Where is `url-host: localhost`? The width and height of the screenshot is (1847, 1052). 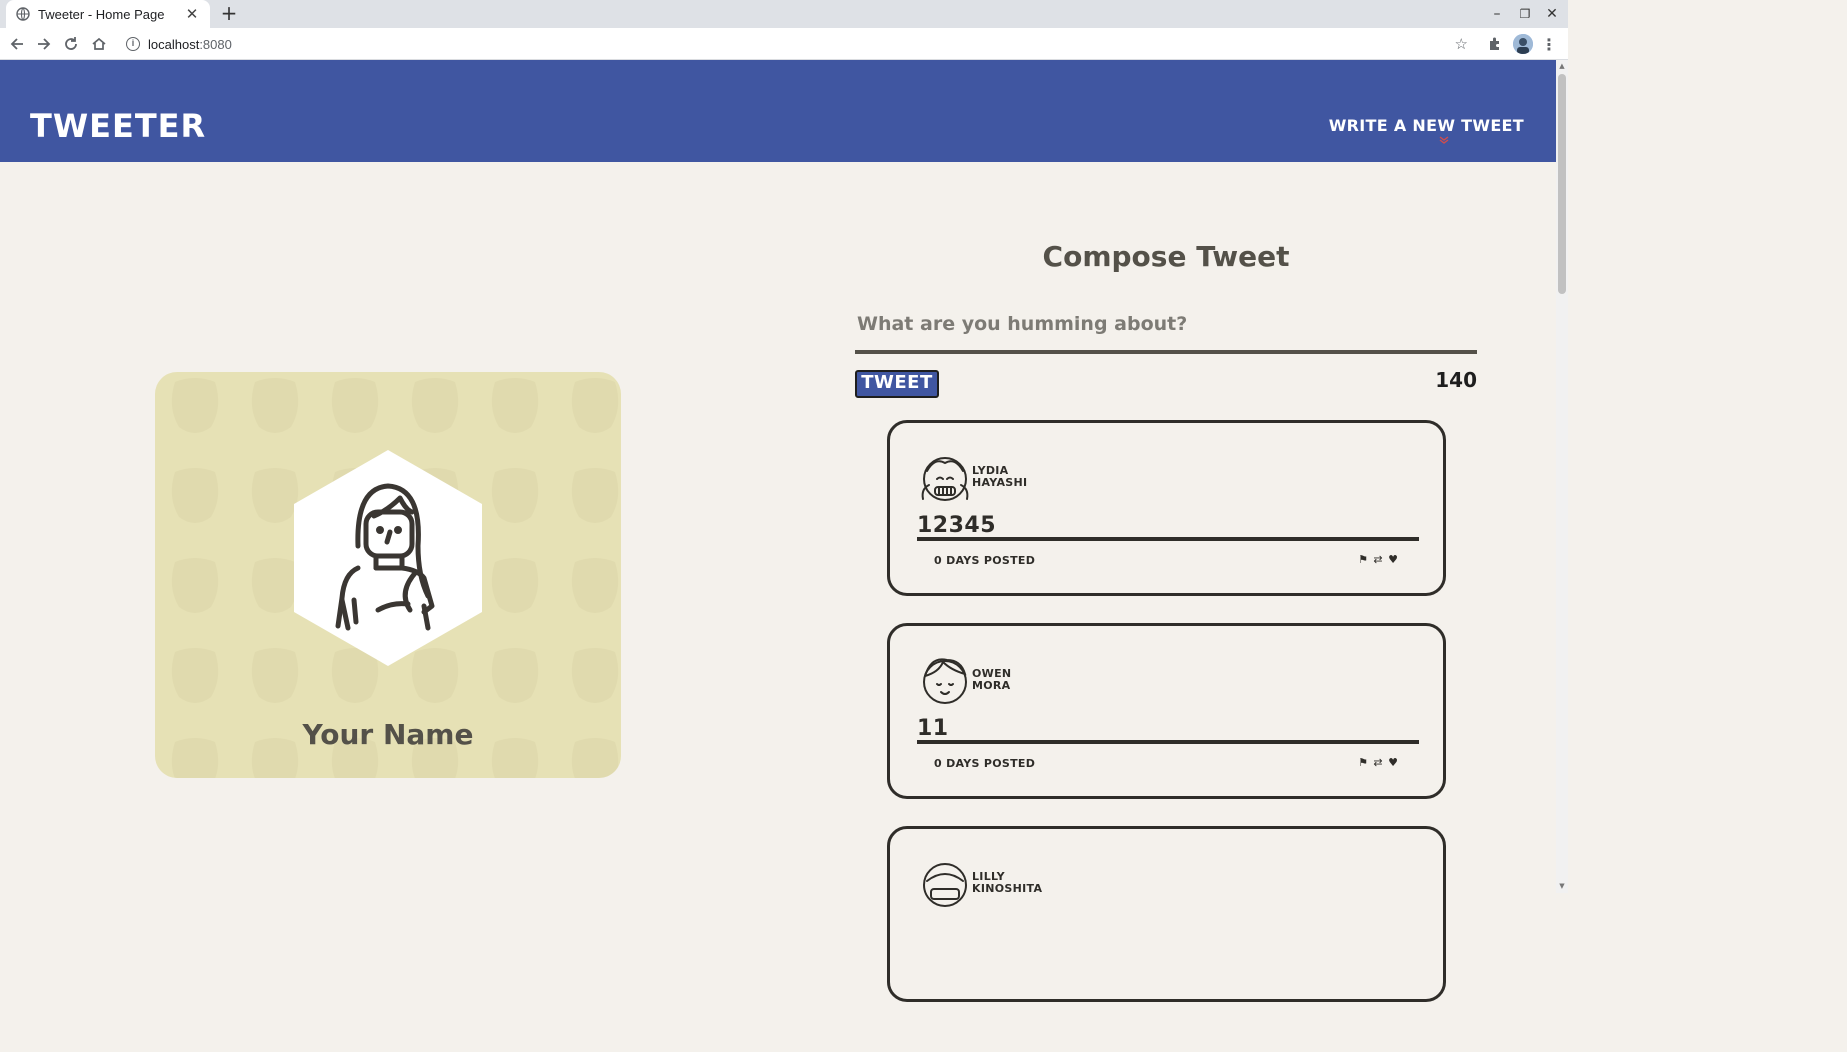 url-host: localhost is located at coordinates (174, 44).